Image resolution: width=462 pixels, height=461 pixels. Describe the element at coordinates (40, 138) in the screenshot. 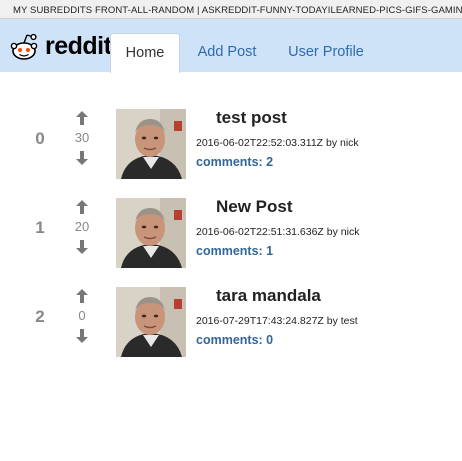

I see `post-rank: 0` at that location.